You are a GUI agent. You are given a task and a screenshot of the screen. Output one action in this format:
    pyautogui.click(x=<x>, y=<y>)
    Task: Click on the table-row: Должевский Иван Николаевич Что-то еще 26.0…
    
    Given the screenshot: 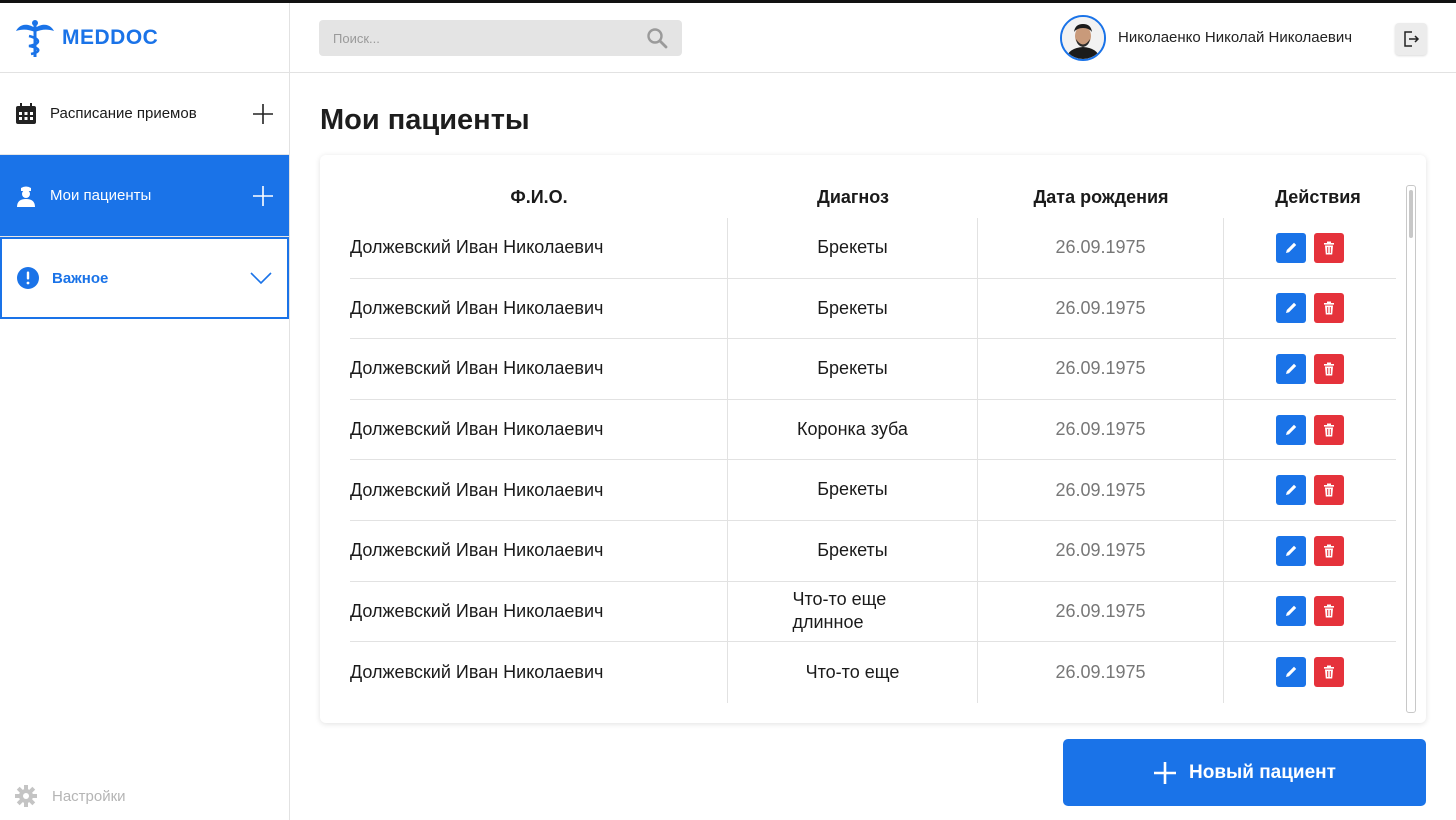 What is the action you would take?
    pyautogui.click(x=873, y=672)
    